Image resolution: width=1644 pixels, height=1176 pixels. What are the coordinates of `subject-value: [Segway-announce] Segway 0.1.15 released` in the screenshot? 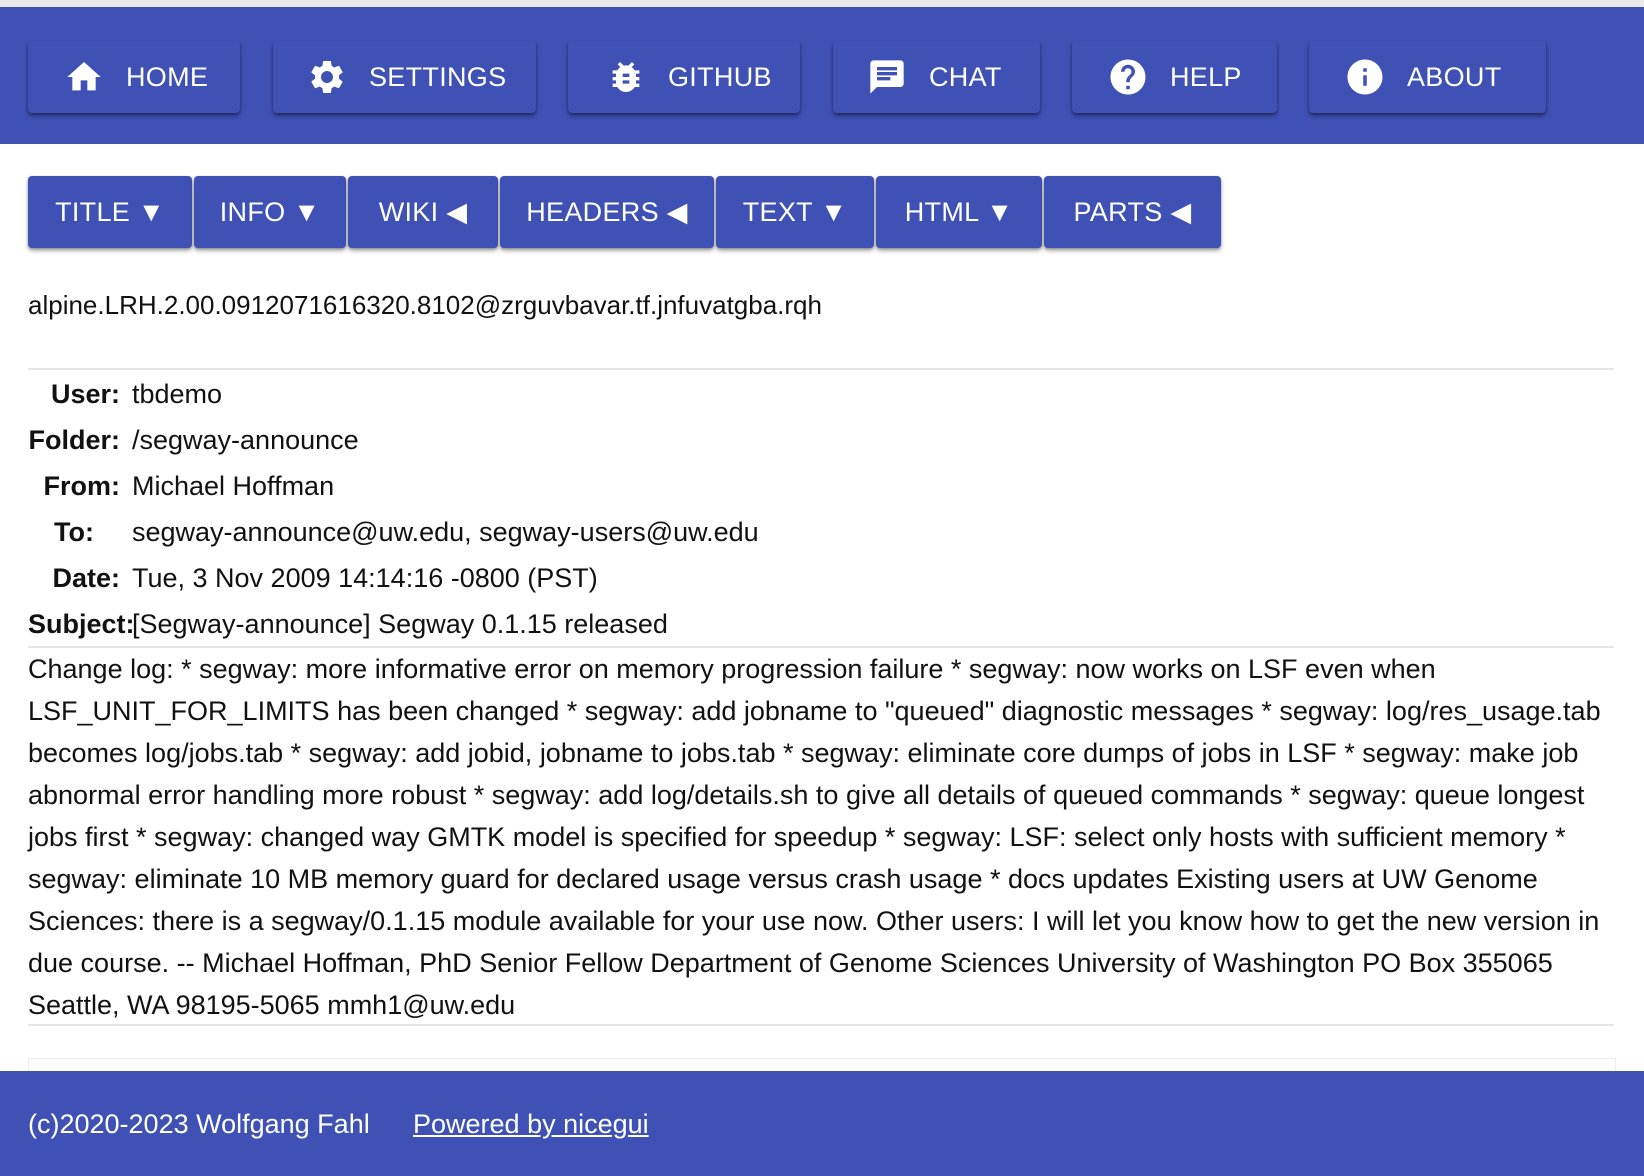 It's located at (400, 623).